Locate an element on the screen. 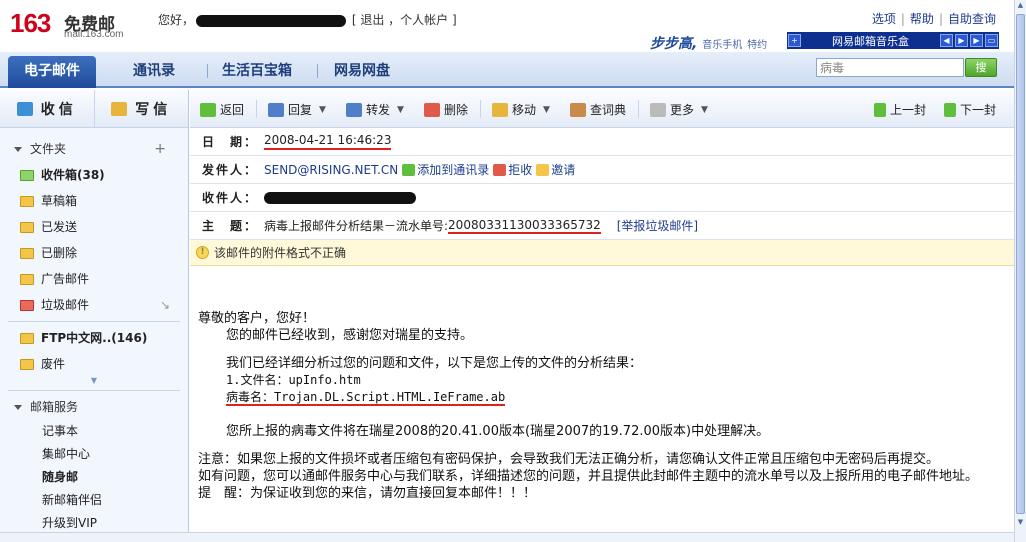 The height and width of the screenshot is (542, 1026). compose-button: 写信 is located at coordinates (141, 108).